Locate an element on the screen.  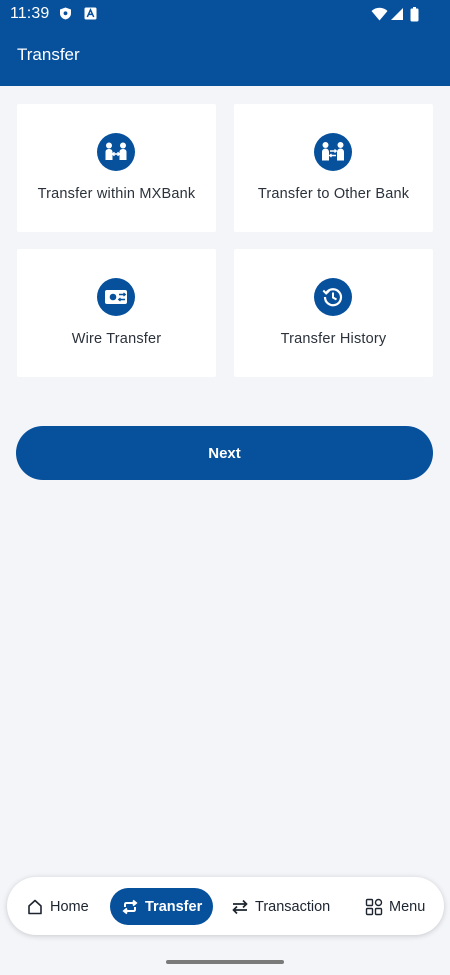
status-time: 11:39 is located at coordinates (30, 13).